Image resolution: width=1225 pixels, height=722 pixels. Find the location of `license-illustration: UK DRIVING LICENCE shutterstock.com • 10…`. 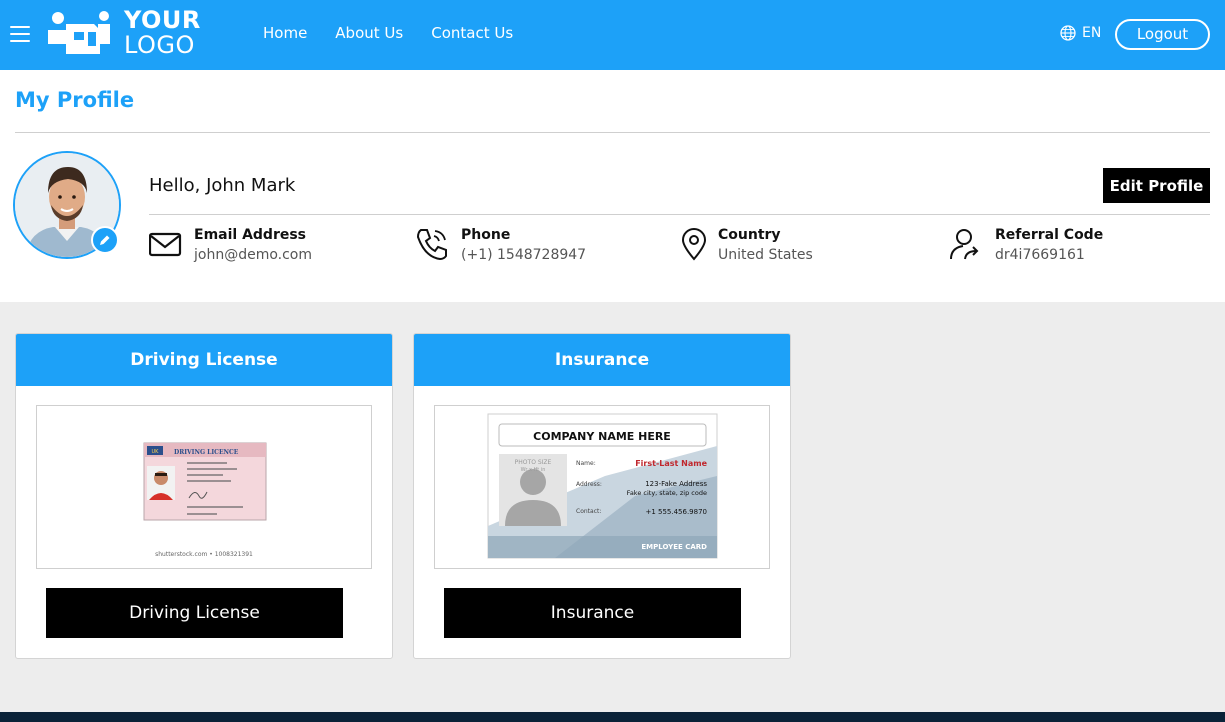

license-illustration: UK DRIVING LICENCE shutterstock.com • 10… is located at coordinates (205, 500).